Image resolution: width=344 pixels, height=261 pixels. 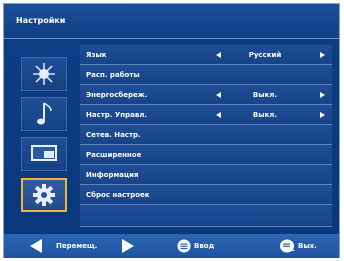 I want to click on sidebar-item-screen, so click(x=44, y=154).